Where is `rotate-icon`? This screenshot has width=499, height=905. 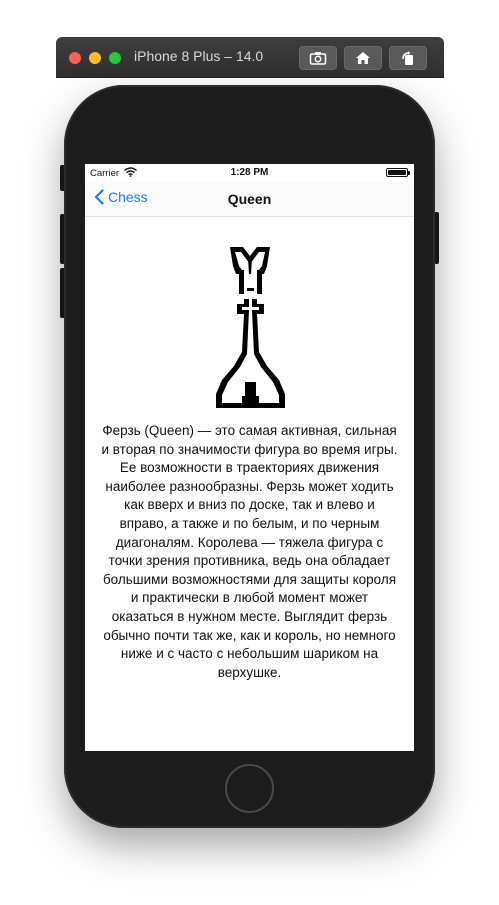 rotate-icon is located at coordinates (407, 58).